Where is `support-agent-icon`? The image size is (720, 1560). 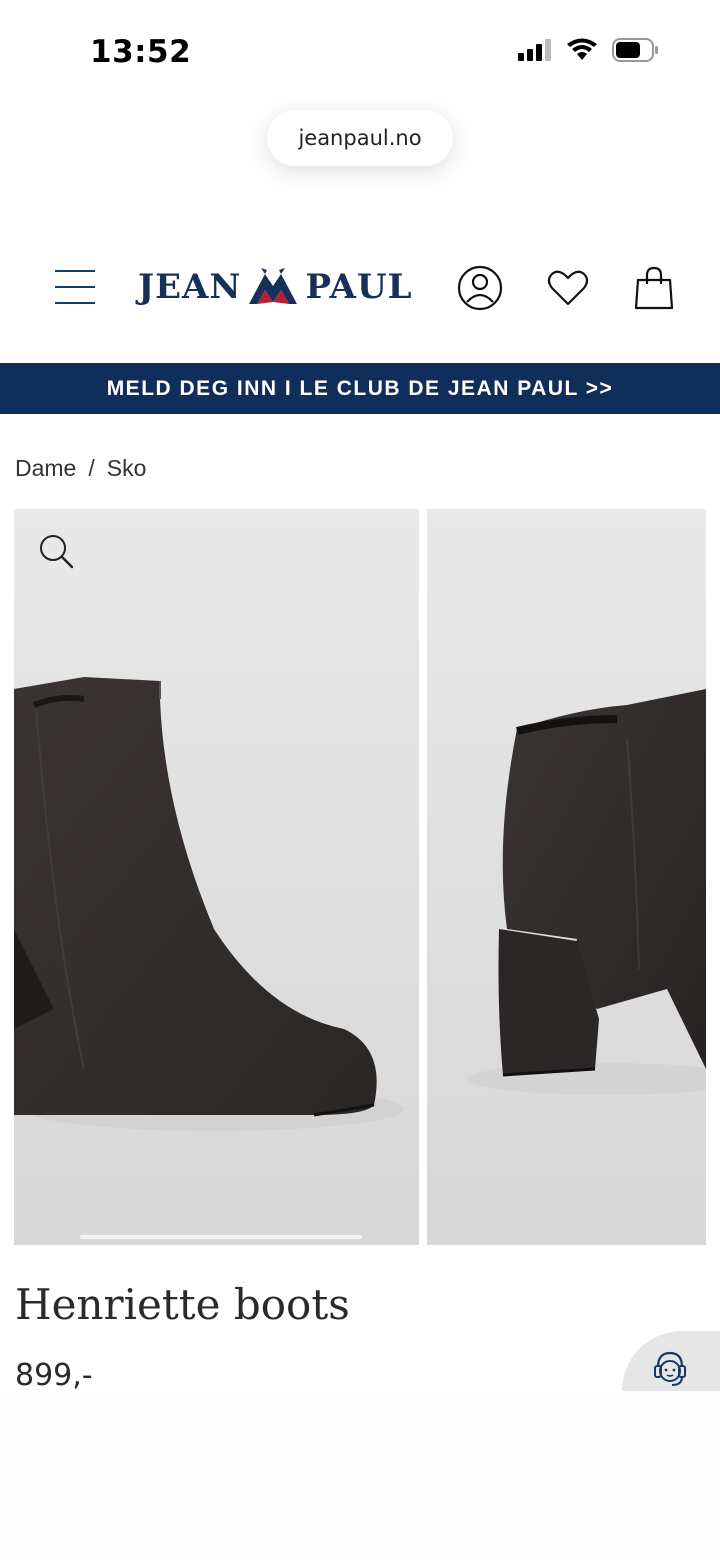 support-agent-icon is located at coordinates (670, 1368).